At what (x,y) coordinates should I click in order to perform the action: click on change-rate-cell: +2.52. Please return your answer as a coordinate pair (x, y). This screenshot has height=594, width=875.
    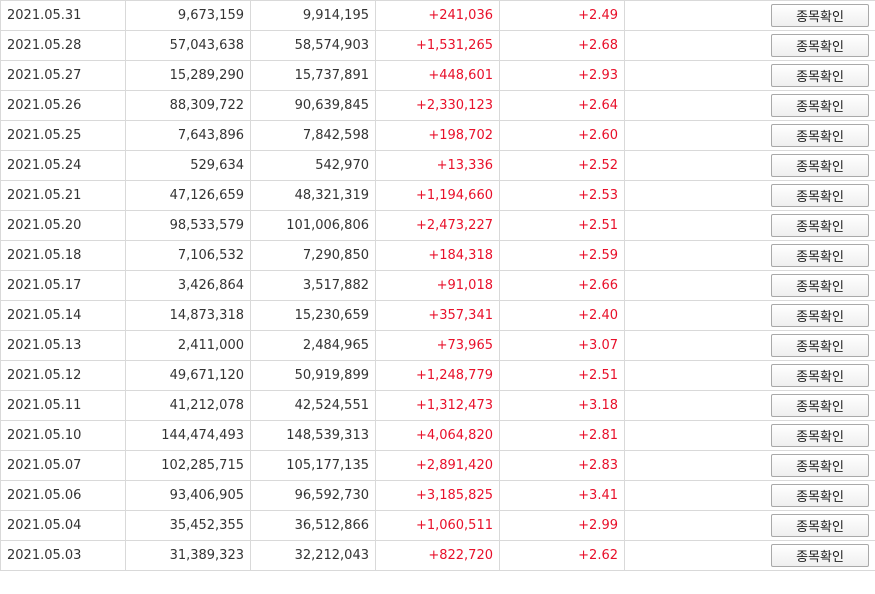
    Looking at the image, I should click on (562, 165).